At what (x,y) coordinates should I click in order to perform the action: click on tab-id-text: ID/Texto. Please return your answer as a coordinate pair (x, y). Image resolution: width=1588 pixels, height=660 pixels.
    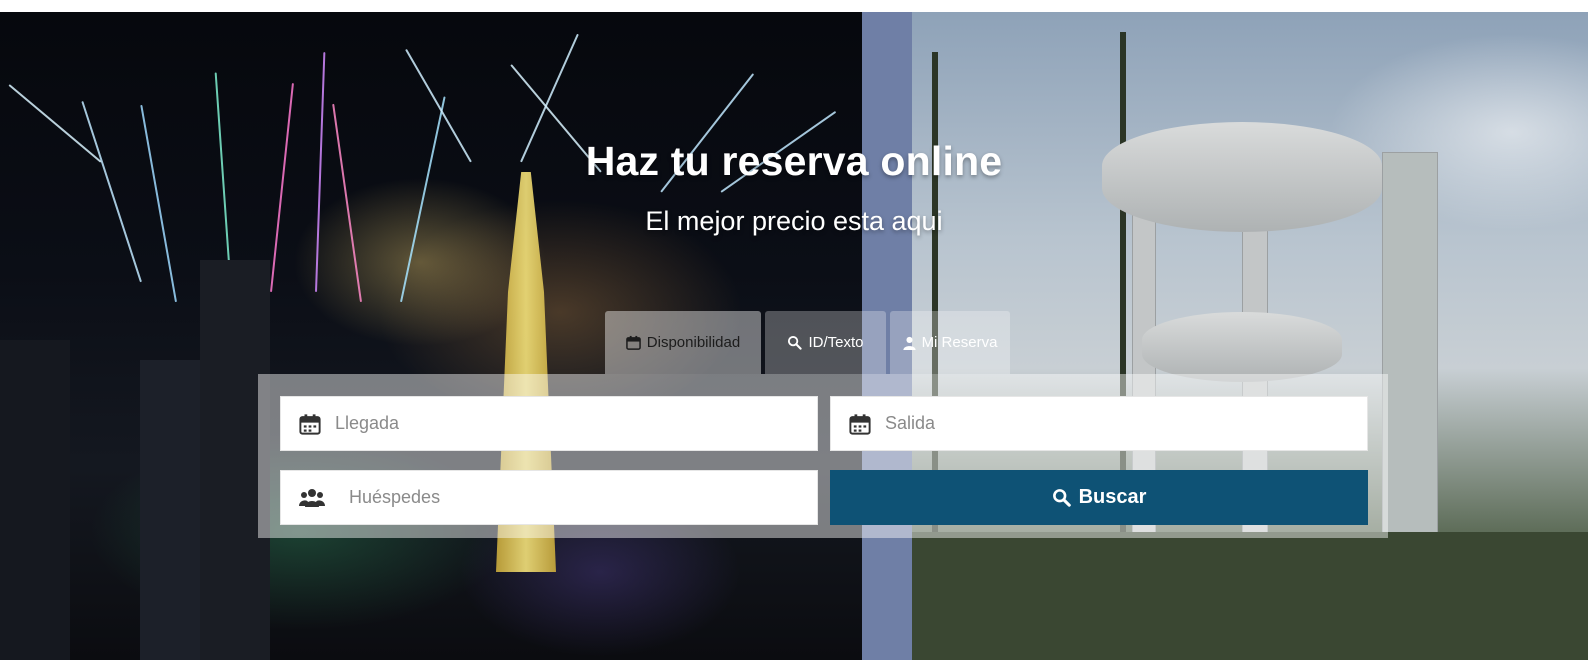
    Looking at the image, I should click on (825, 342).